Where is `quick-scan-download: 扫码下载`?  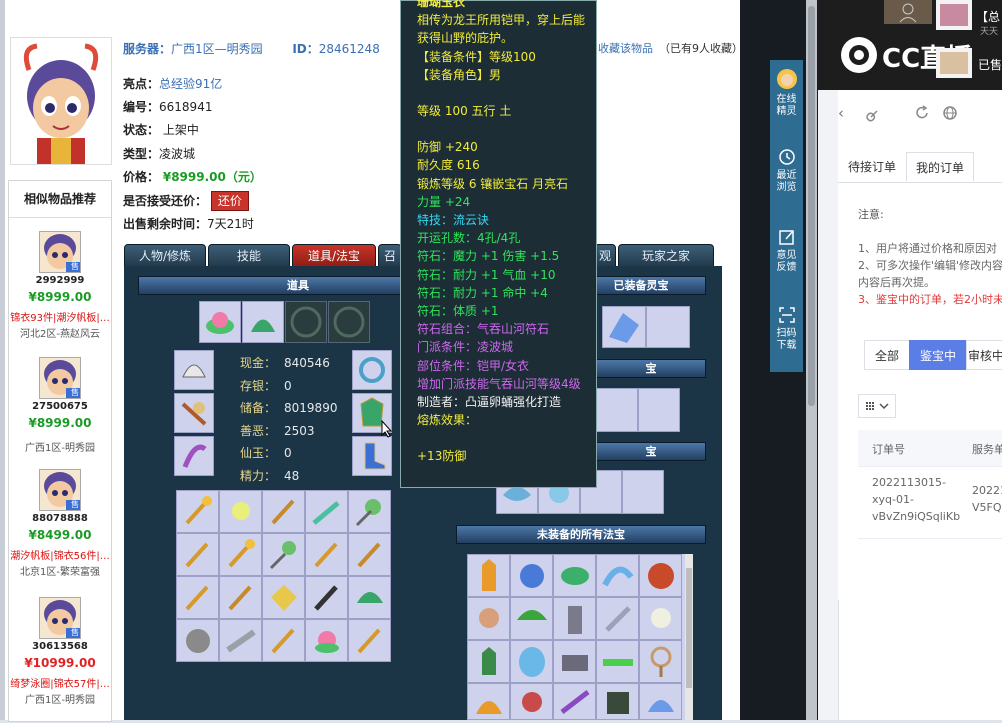
quick-scan-download: 扫码下载 is located at coordinates (786, 329).